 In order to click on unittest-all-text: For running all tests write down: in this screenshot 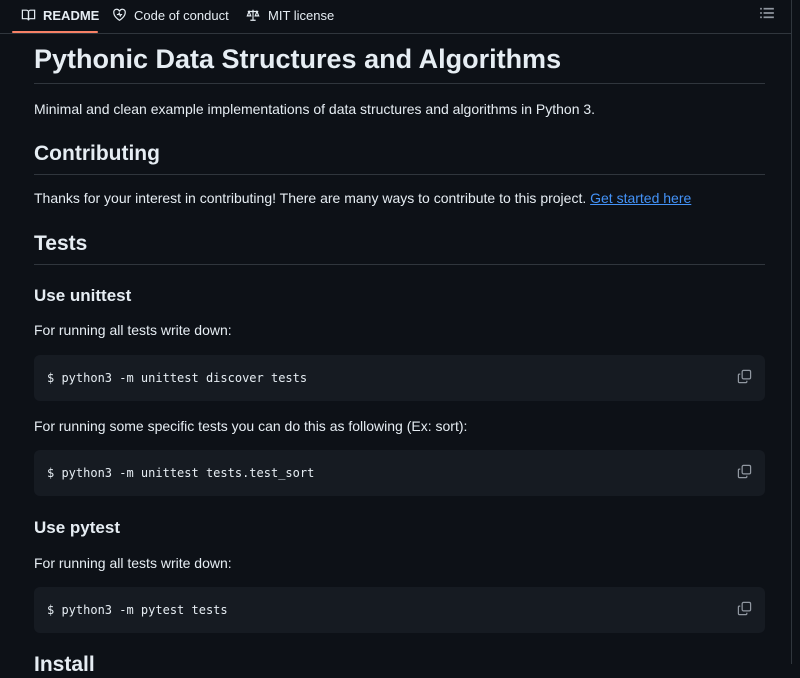, I will do `click(133, 330)`.